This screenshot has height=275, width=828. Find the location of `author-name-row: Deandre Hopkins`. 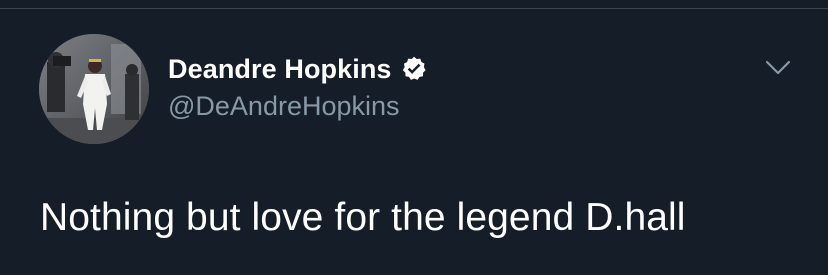

author-name-row: Deandre Hopkins is located at coordinates (298, 69).